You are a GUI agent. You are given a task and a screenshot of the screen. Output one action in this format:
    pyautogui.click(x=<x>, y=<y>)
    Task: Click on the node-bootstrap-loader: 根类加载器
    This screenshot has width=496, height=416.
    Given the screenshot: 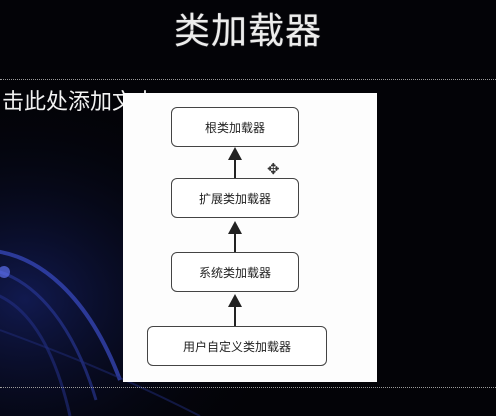 What is the action you would take?
    pyautogui.click(x=235, y=127)
    